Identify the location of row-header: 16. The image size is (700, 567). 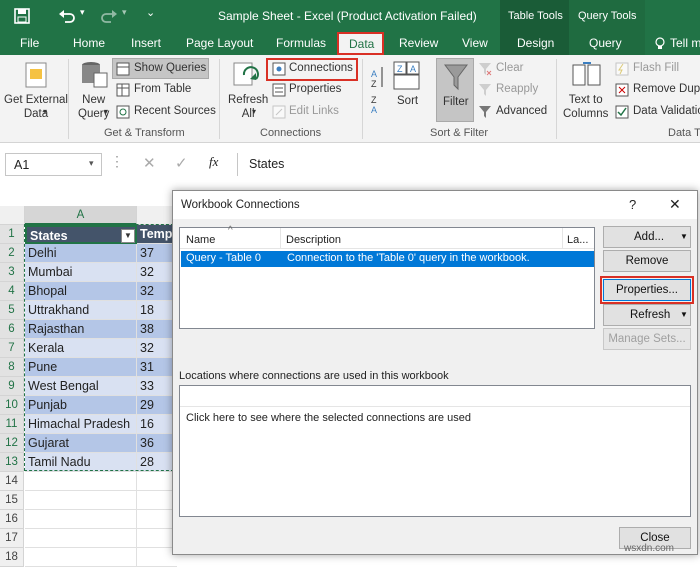
(12, 519).